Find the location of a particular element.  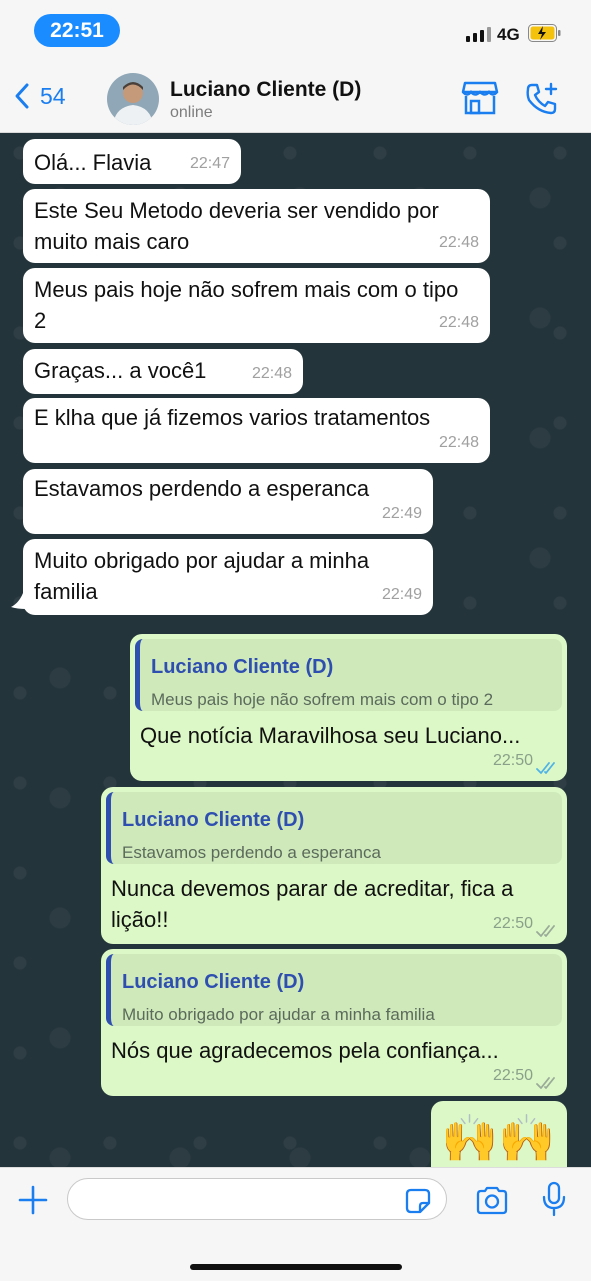

unread-count: 54 is located at coordinates (53, 95).